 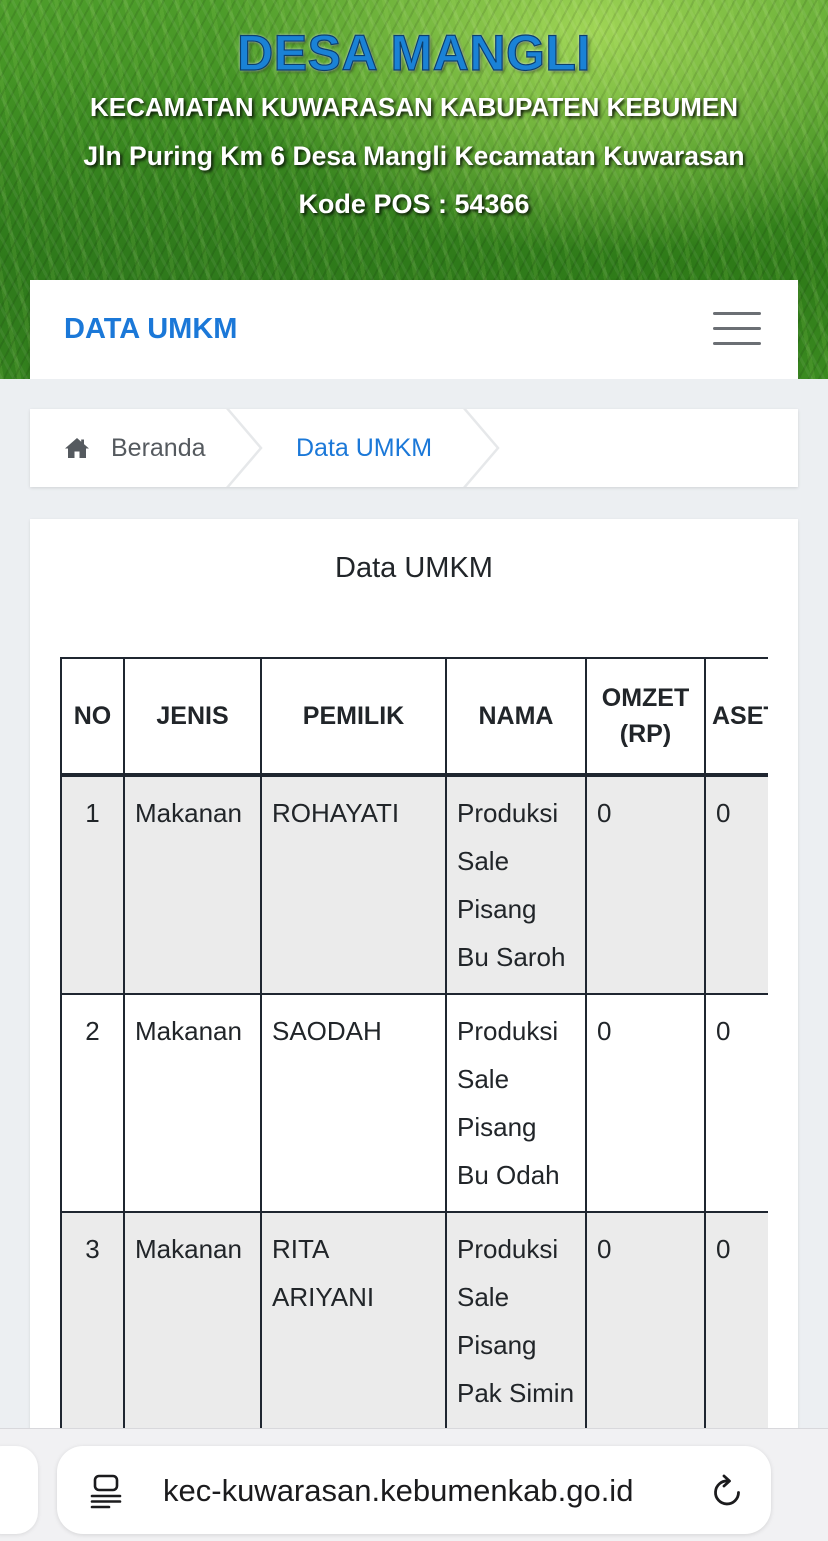 What do you see at coordinates (92, 717) in the screenshot?
I see `column-header-no: NO` at bounding box center [92, 717].